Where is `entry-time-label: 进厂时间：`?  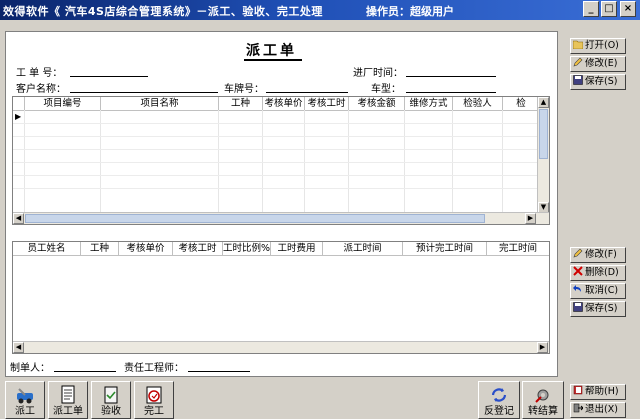
entry-time-label: 进厂时间： is located at coordinates (378, 73).